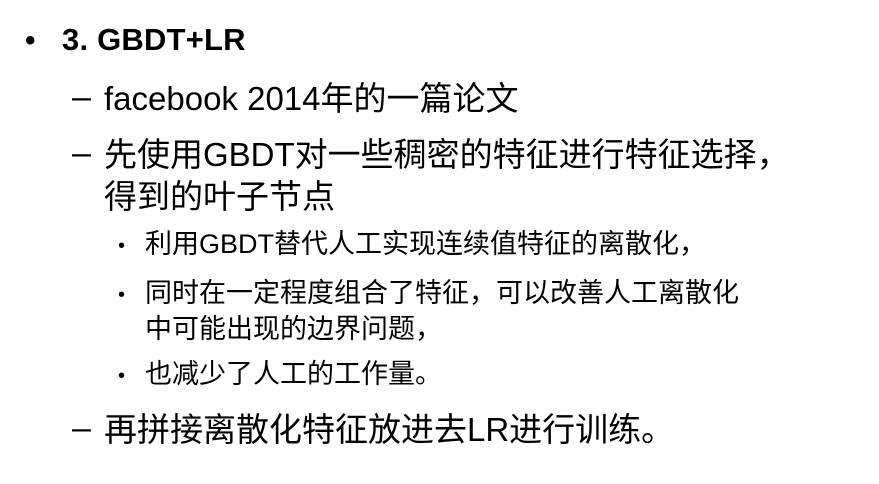 The height and width of the screenshot is (484, 879). I want to click on item-2-line-2: 得到的叶子节点, so click(219, 196).